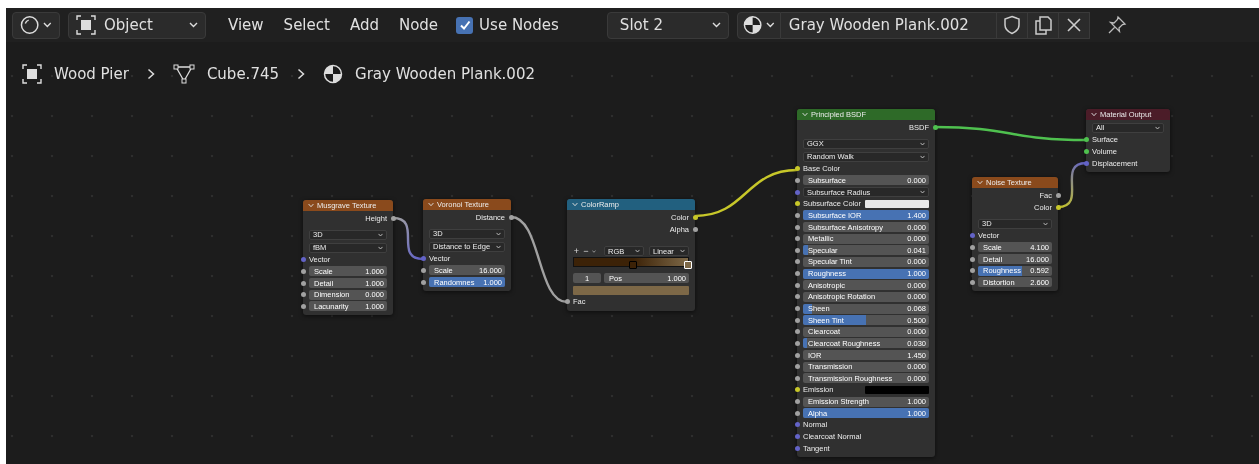 This screenshot has width=1259, height=464. Describe the element at coordinates (243, 74) in the screenshot. I see `breadcrumb-item: Cube.745` at that location.